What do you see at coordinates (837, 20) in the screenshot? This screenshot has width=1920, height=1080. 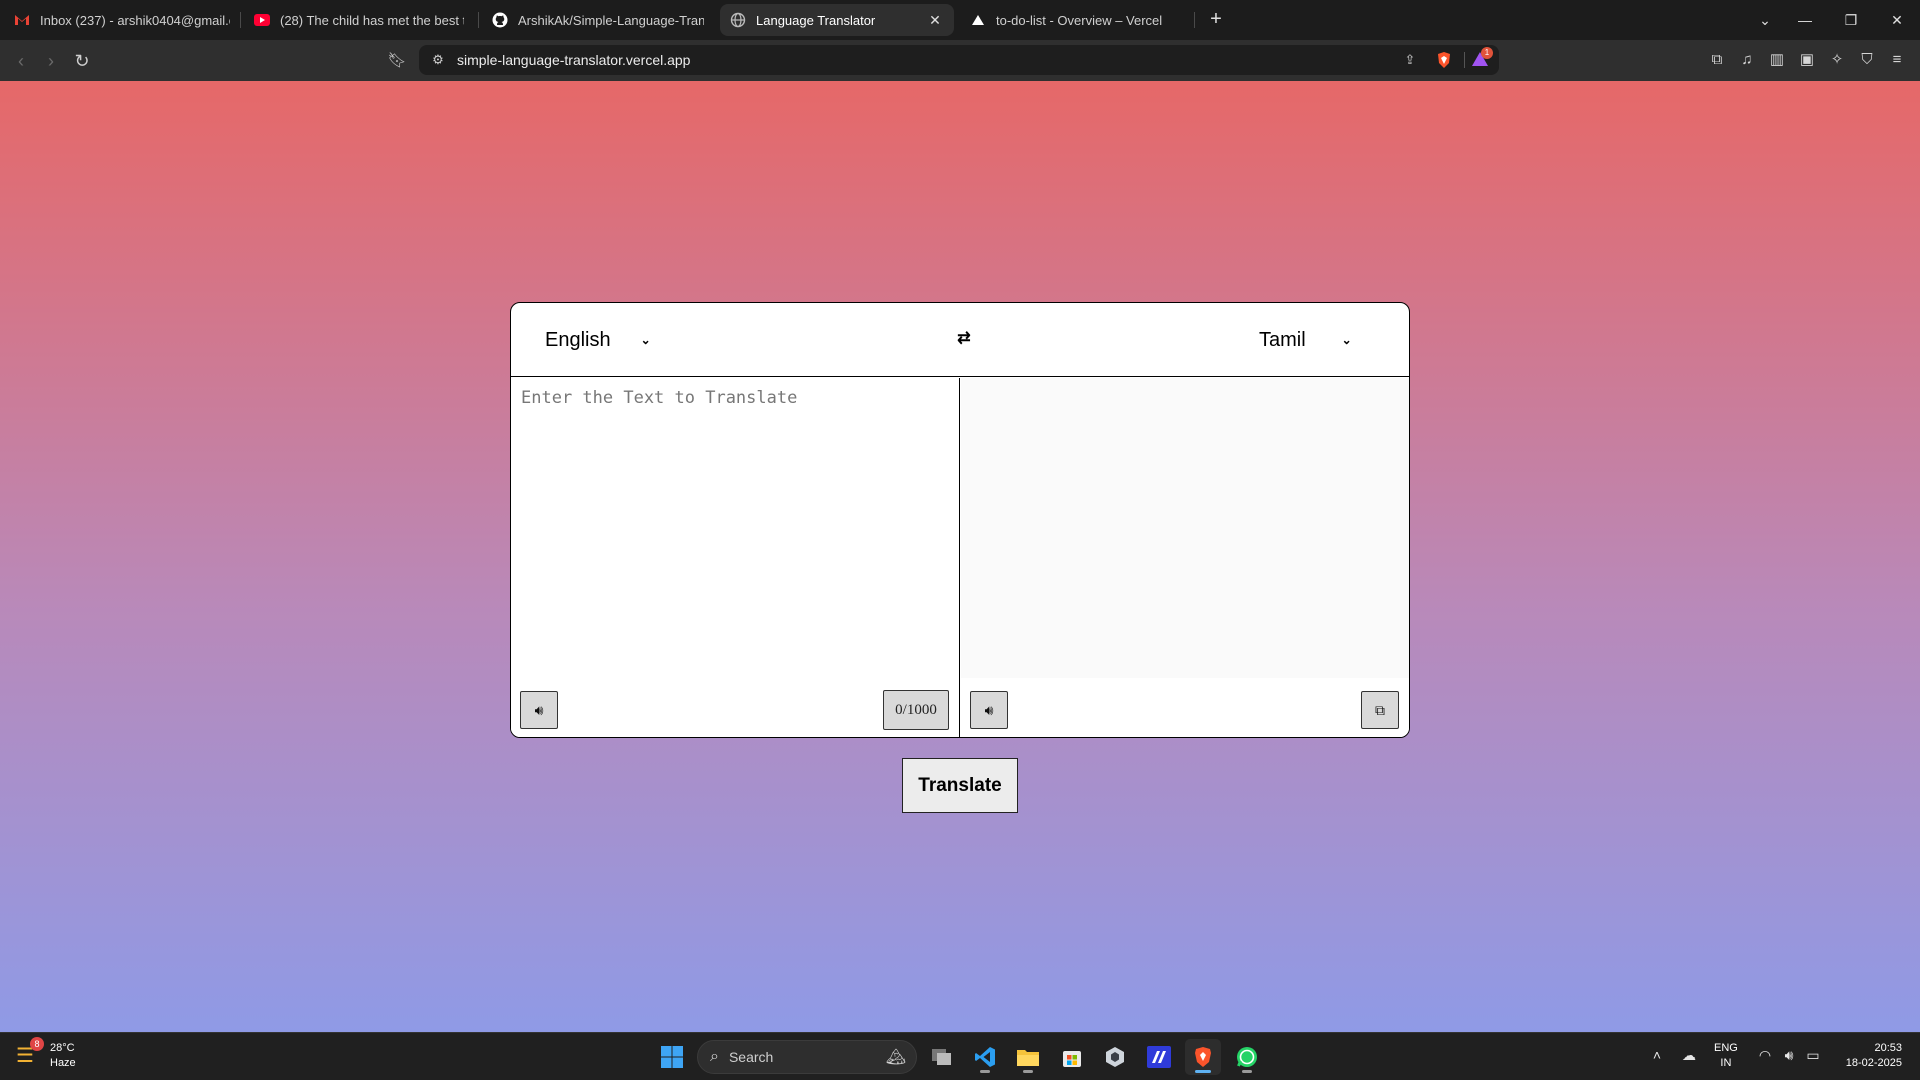 I see `tab-language-translator: Language Translator ✕` at bounding box center [837, 20].